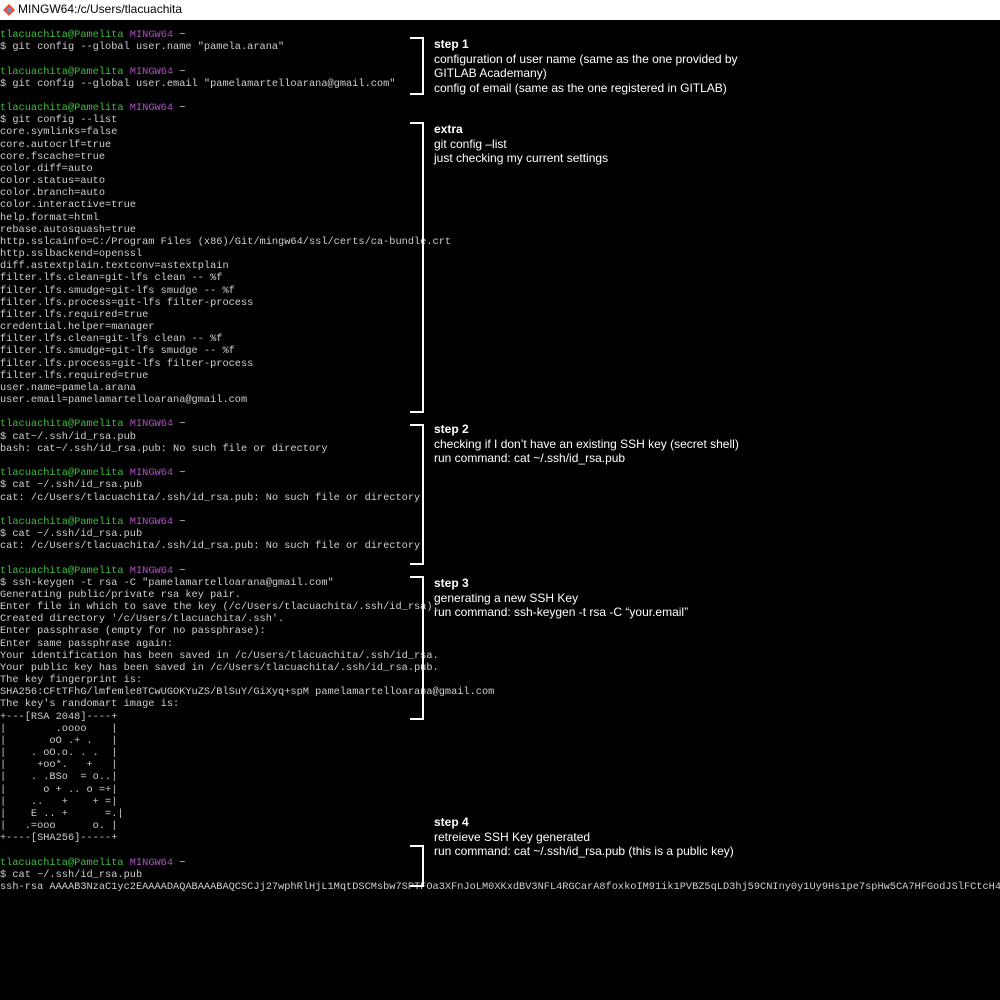 The height and width of the screenshot is (1000, 1000). I want to click on output-line: rebase.autosquash=true, so click(68, 229).